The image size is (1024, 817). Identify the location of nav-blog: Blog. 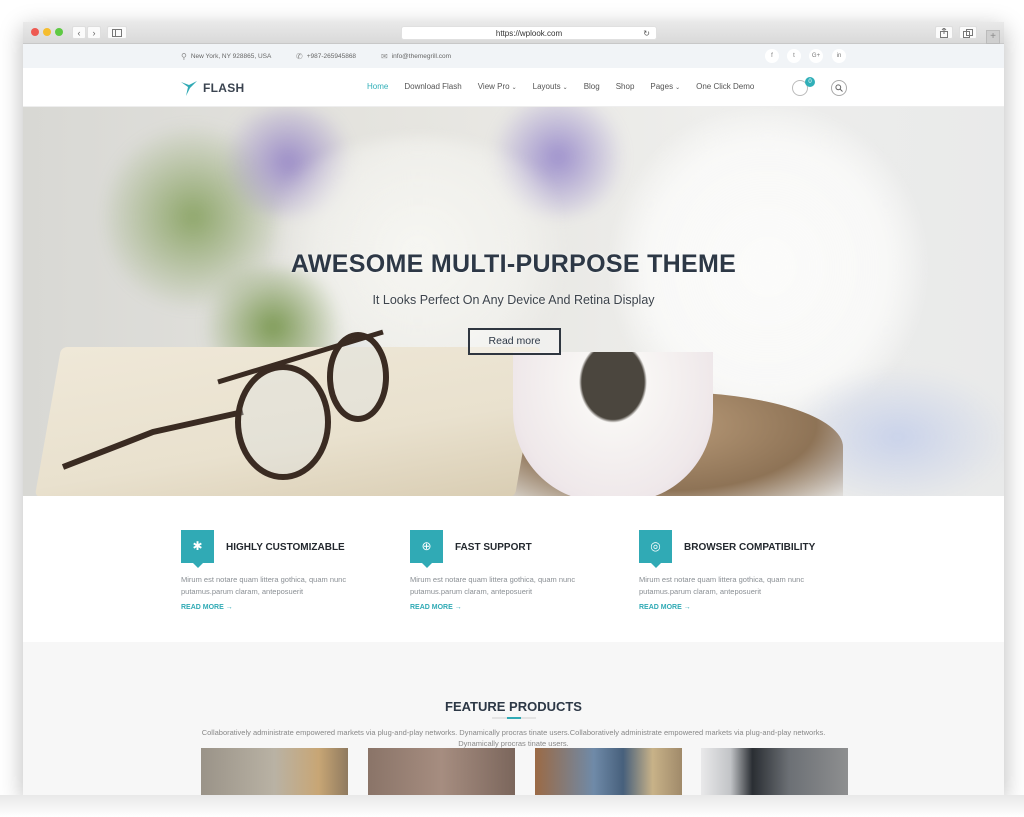
(592, 86).